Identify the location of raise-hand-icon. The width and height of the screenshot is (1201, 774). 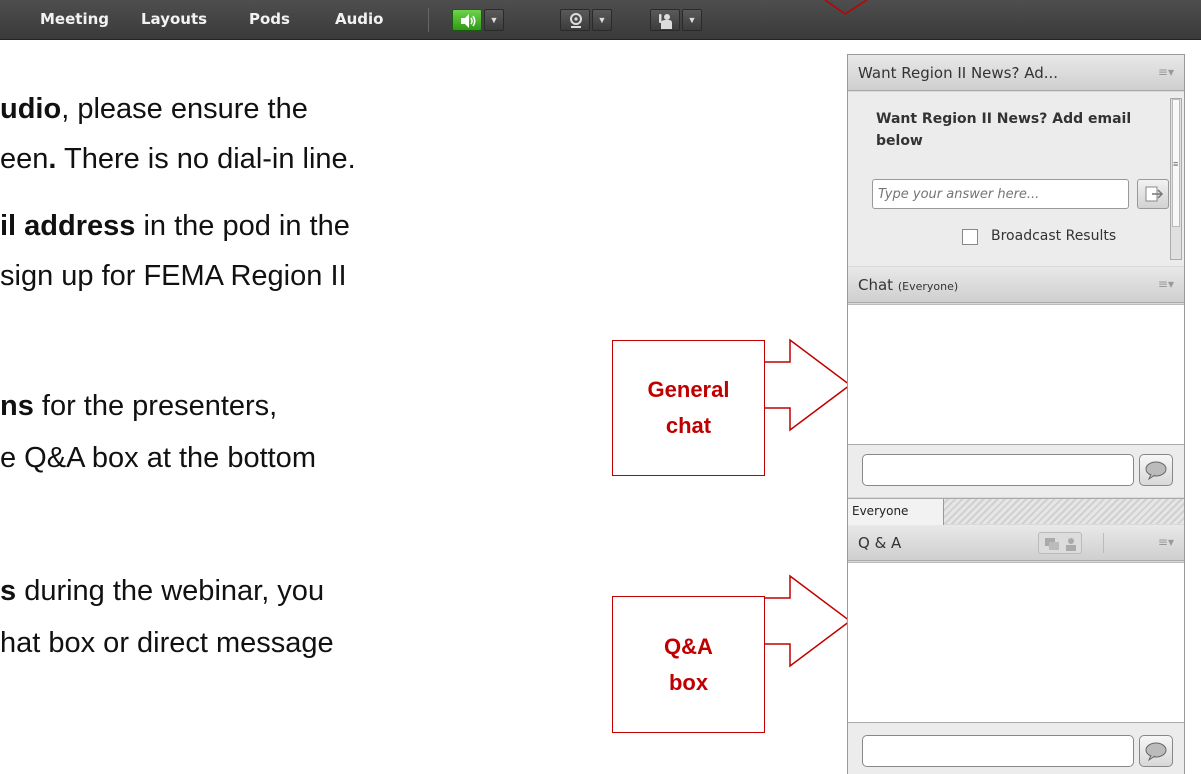
(665, 21).